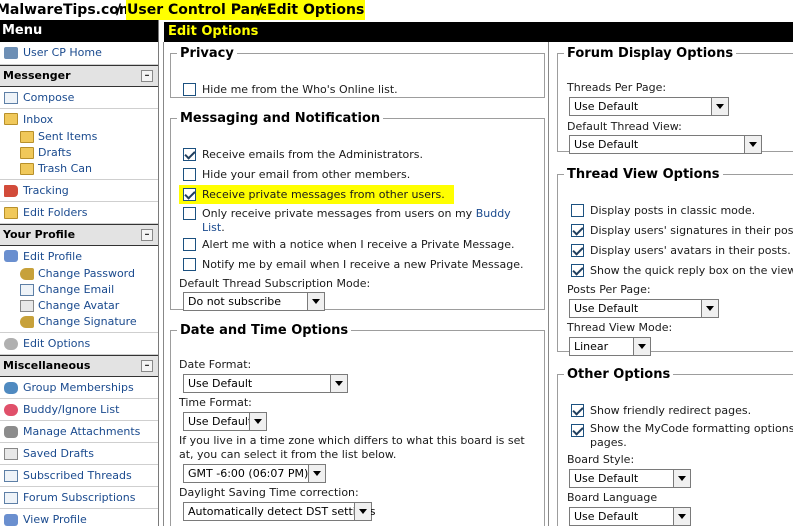 The height and width of the screenshot is (526, 793). What do you see at coordinates (280, 118) in the screenshot?
I see `fieldset-legend: Messaging and Notification` at bounding box center [280, 118].